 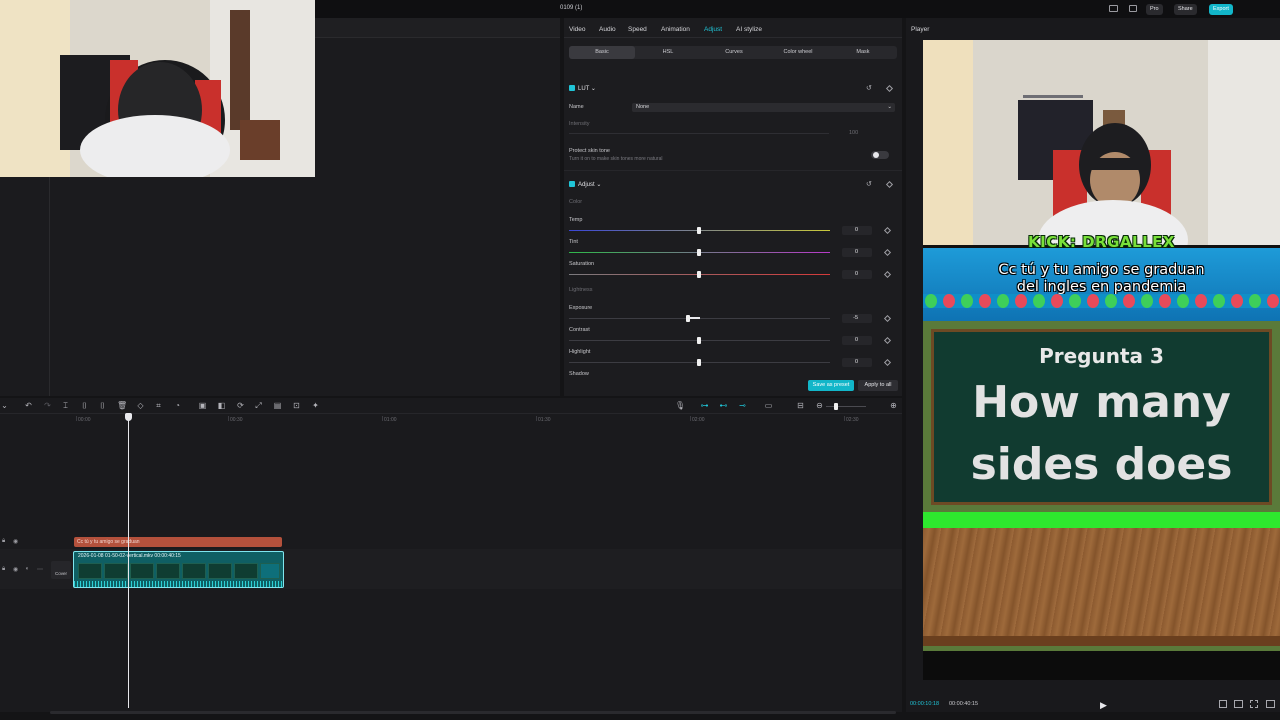 I want to click on window-icon, so click(x=1133, y=8).